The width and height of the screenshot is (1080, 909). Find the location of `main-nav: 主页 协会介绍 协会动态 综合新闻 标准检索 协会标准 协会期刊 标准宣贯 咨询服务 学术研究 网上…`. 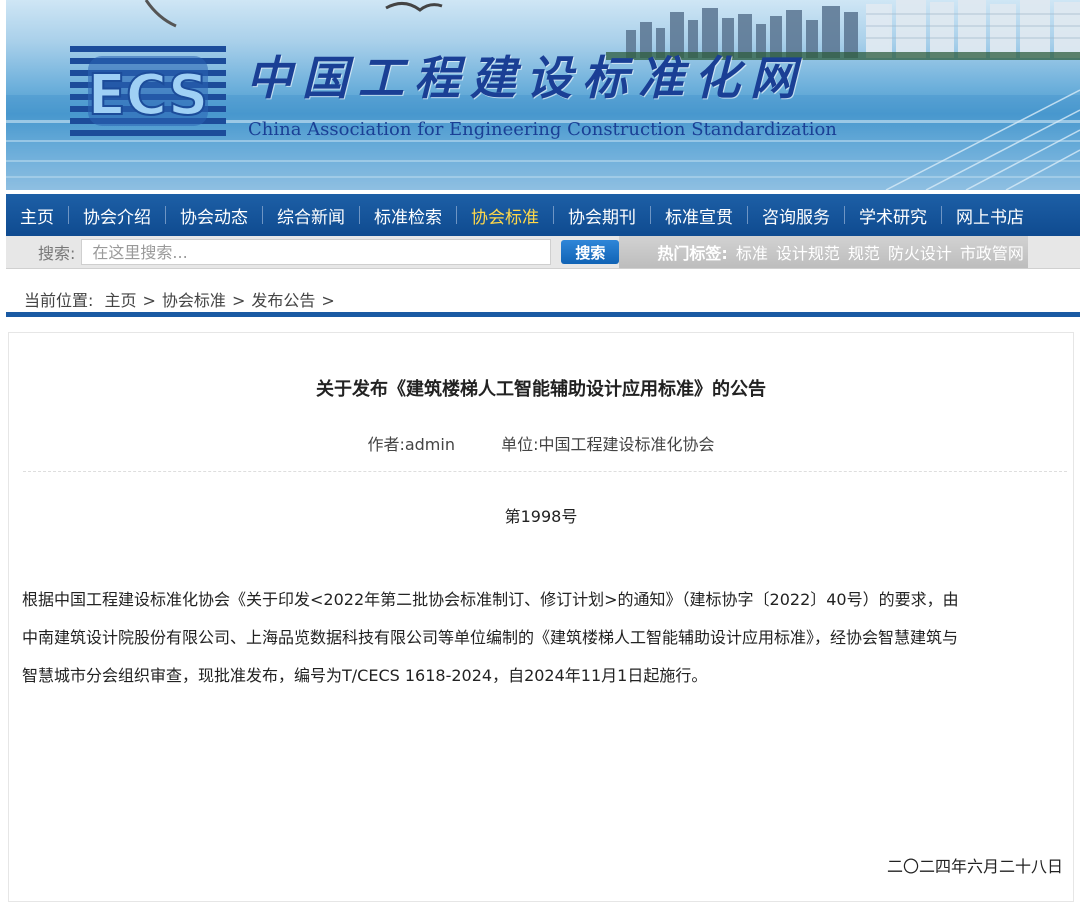

main-nav: 主页 协会介绍 协会动态 综合新闻 标准检索 协会标准 协会期刊 标准宣贯 咨询服务 学术研究 网上… is located at coordinates (543, 215).